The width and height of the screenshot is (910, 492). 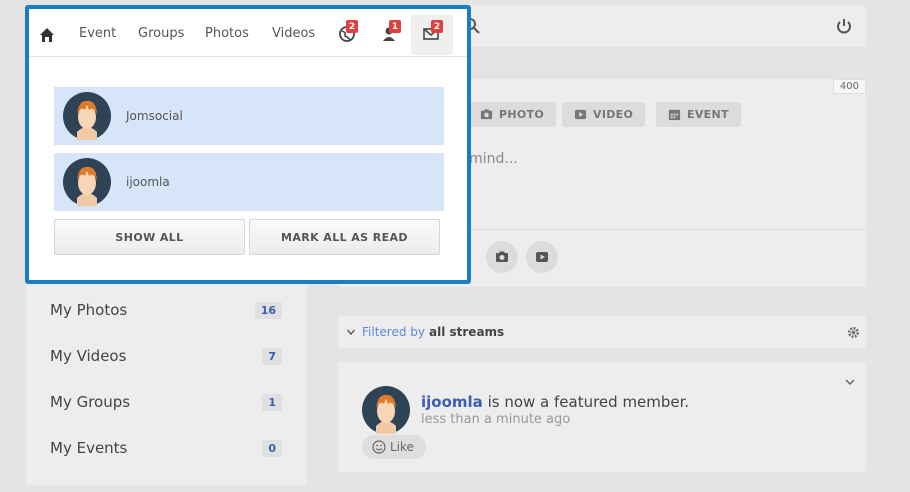 I want to click on notification-name: ijoomla, so click(x=148, y=182).